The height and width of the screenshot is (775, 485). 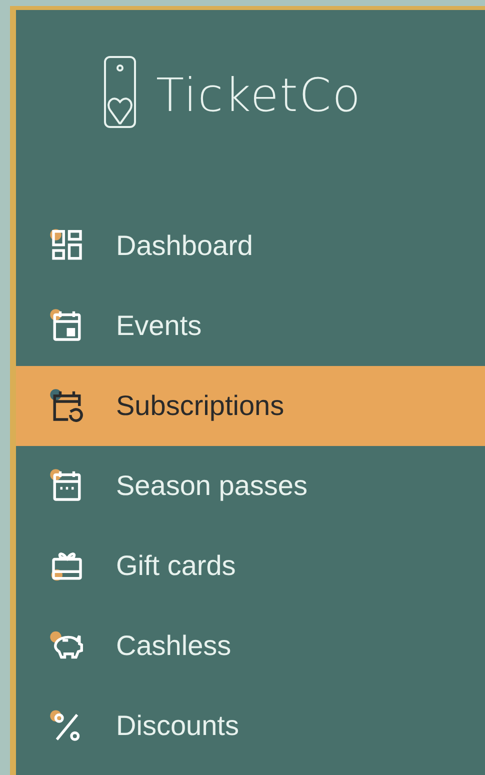 I want to click on nav-item: Season passes, so click(x=250, y=486).